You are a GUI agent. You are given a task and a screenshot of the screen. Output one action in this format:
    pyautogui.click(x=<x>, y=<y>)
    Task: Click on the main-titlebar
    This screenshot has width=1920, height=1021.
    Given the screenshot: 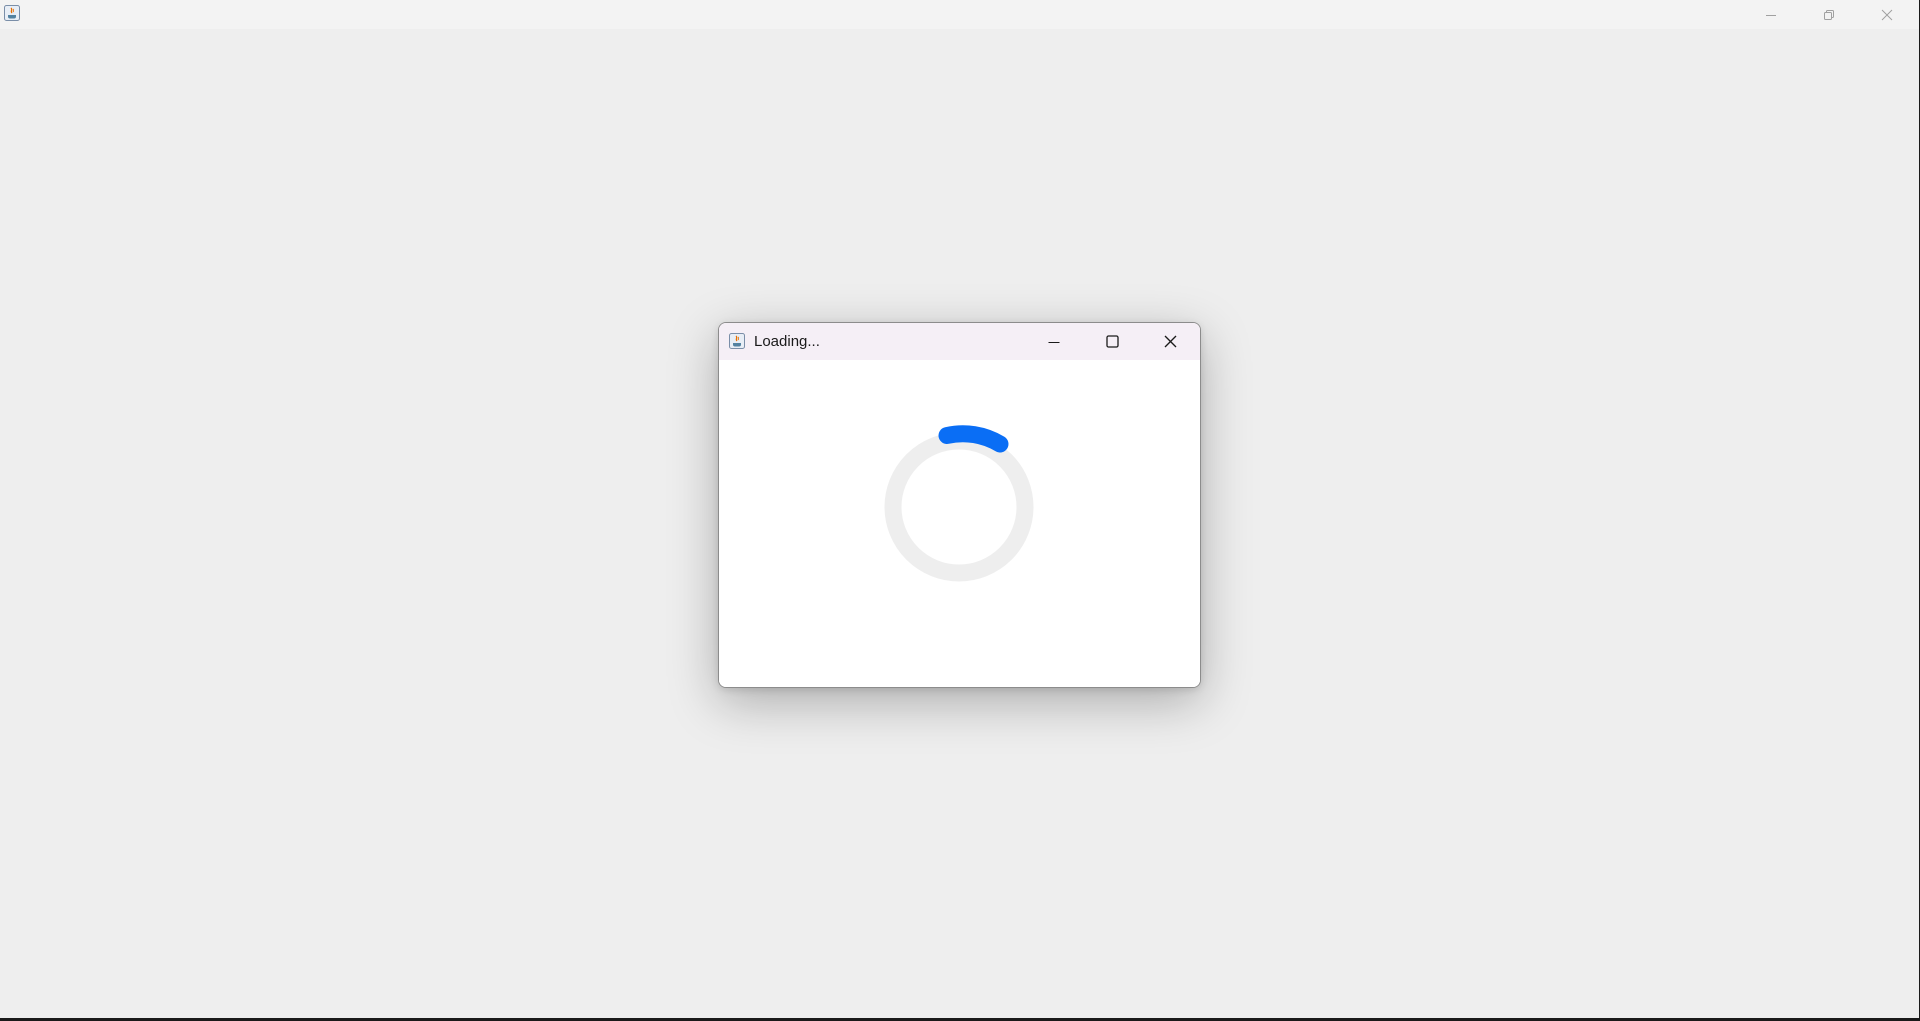 What is the action you would take?
    pyautogui.click(x=959, y=14)
    